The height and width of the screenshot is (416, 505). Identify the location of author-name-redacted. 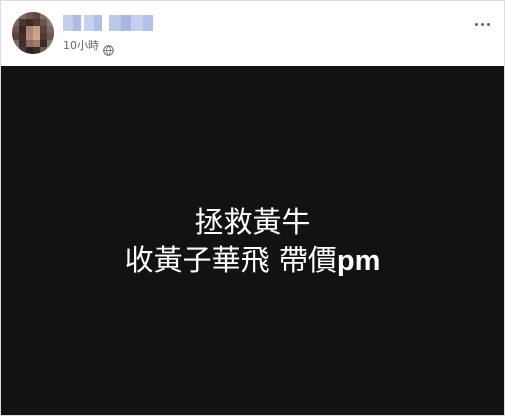
(109, 23).